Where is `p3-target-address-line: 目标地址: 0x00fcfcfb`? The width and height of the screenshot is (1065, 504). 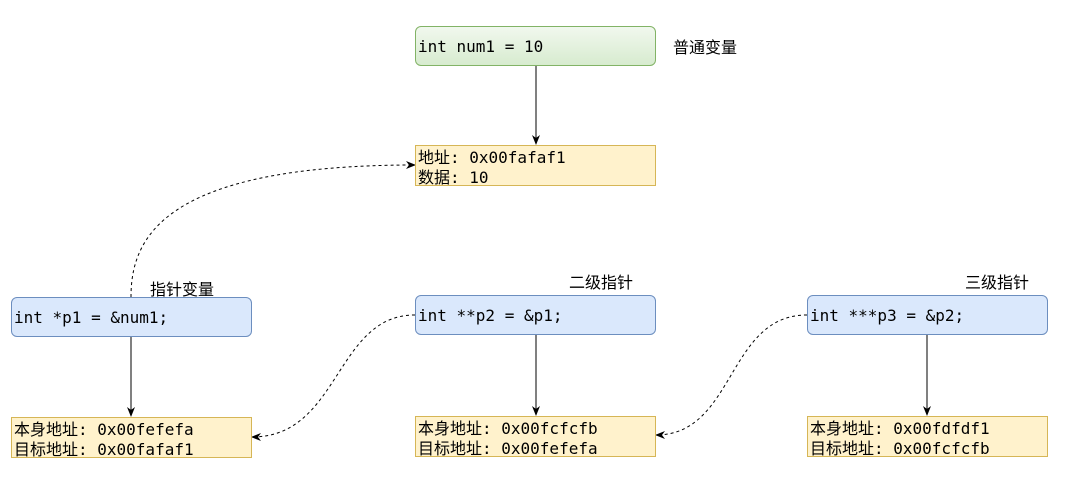
p3-target-address-line: 目标地址: 0x00fcfcfb is located at coordinates (900, 448).